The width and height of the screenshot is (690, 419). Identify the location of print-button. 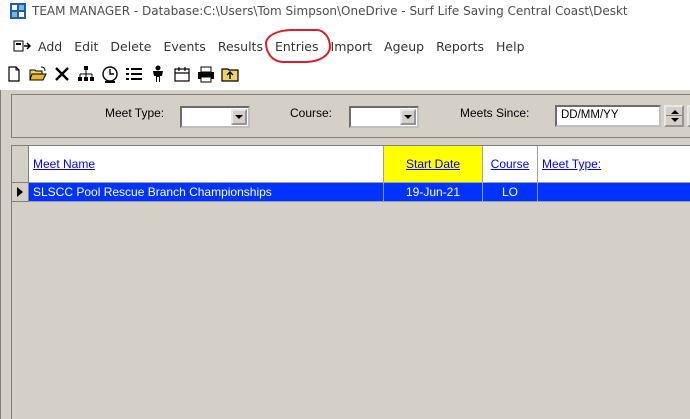
(206, 74).